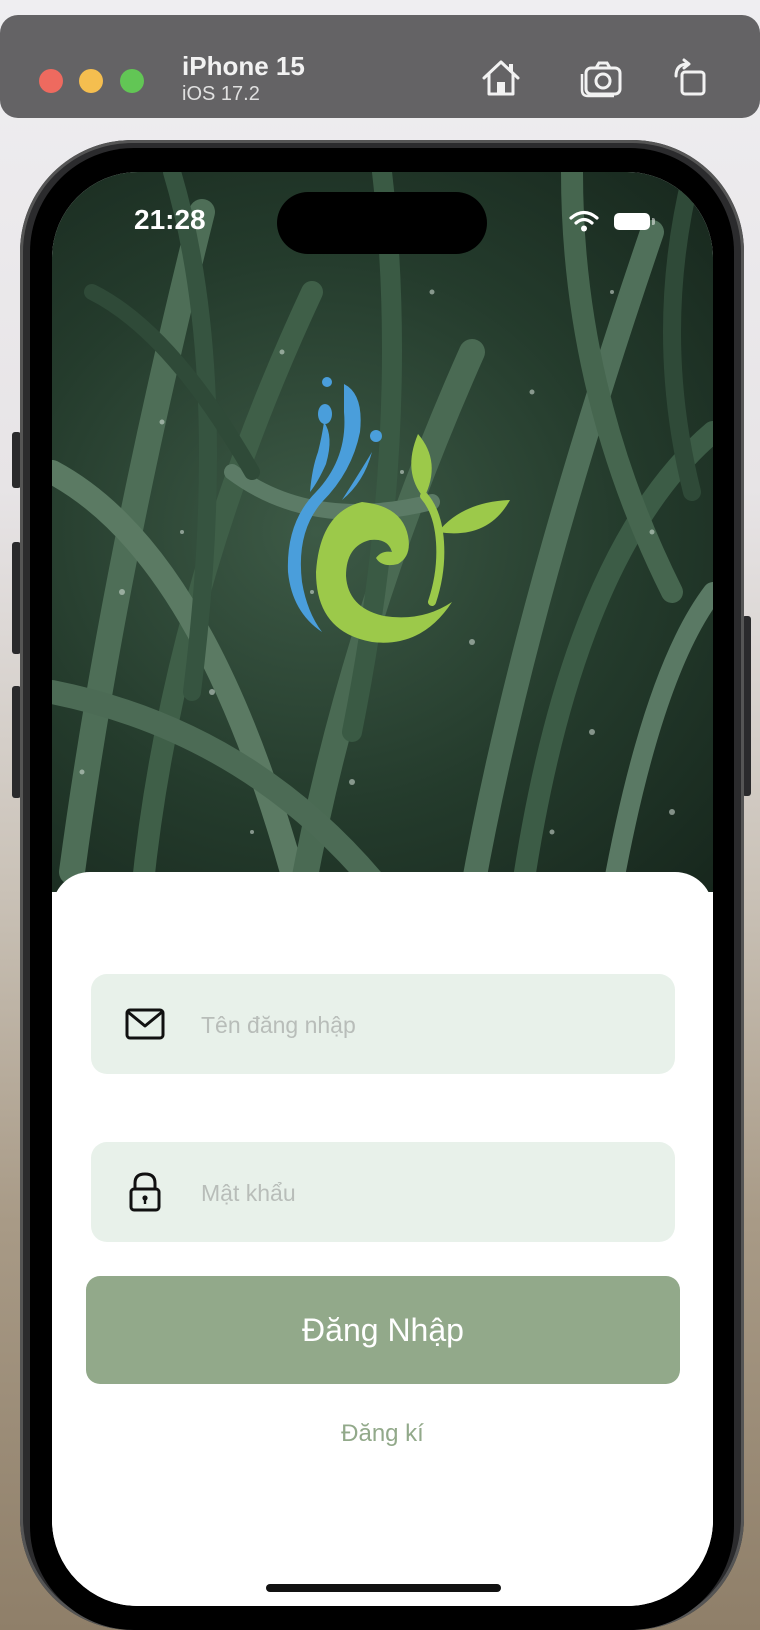 Image resolution: width=760 pixels, height=1630 pixels. I want to click on register-link: Đăng kí, so click(382, 1434).